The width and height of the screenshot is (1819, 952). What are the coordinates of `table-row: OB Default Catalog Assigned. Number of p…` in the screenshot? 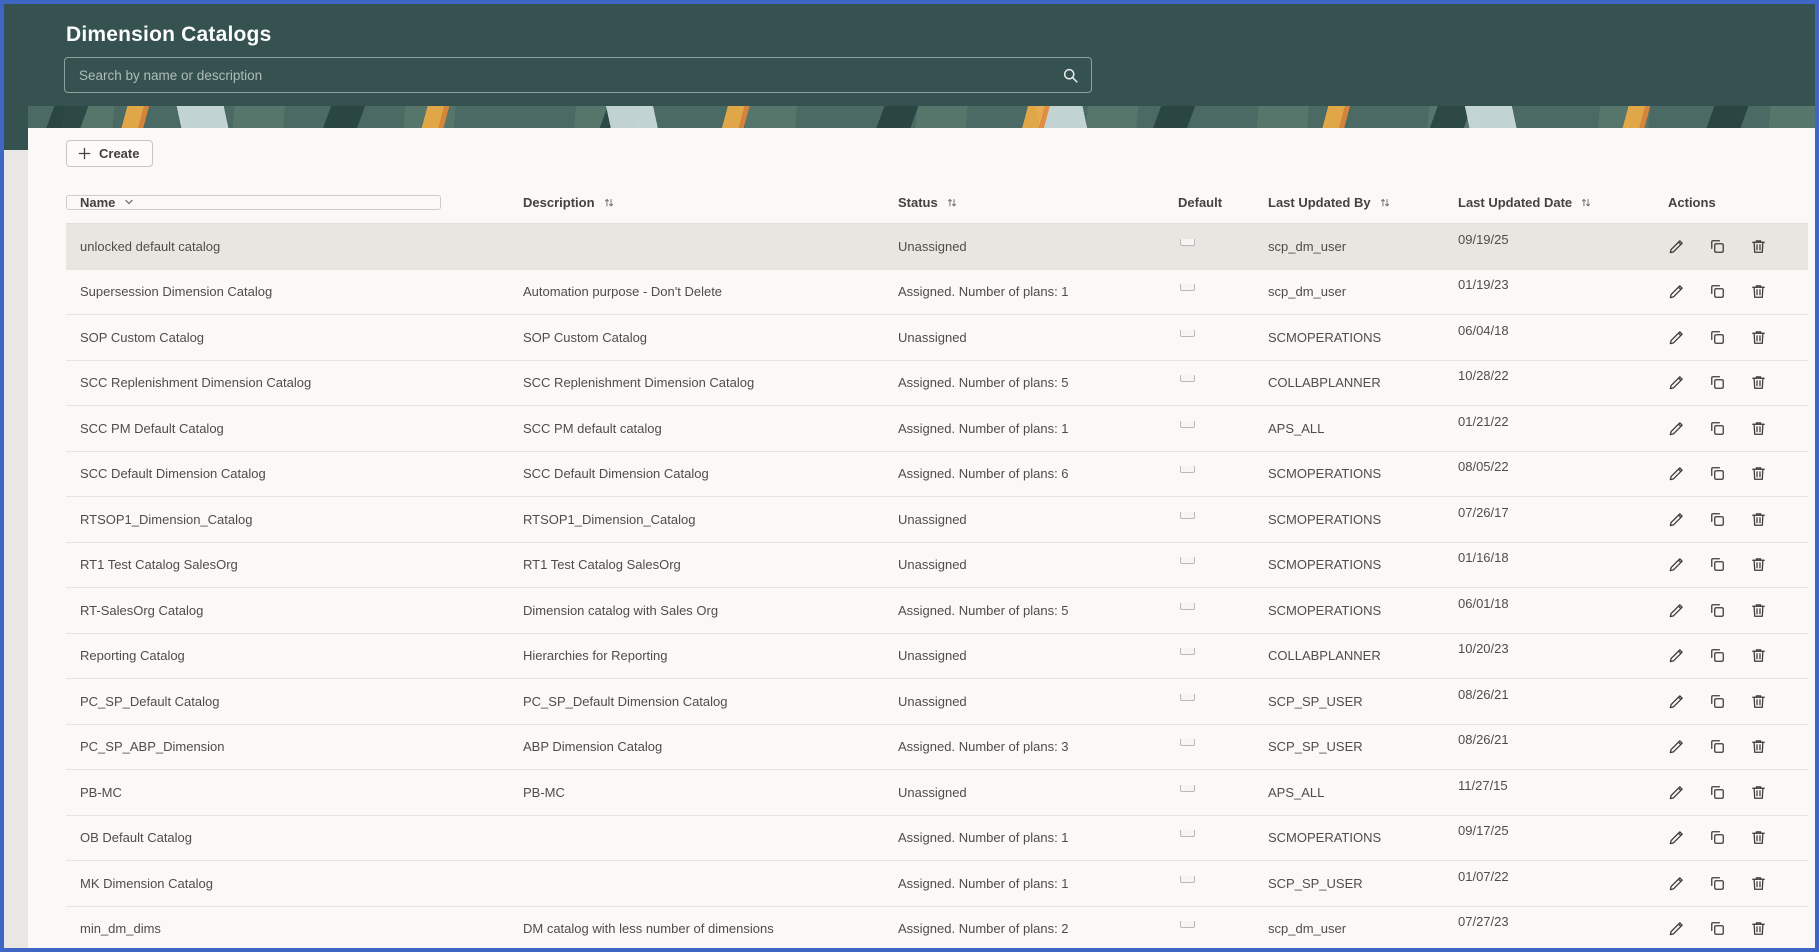 It's located at (937, 837).